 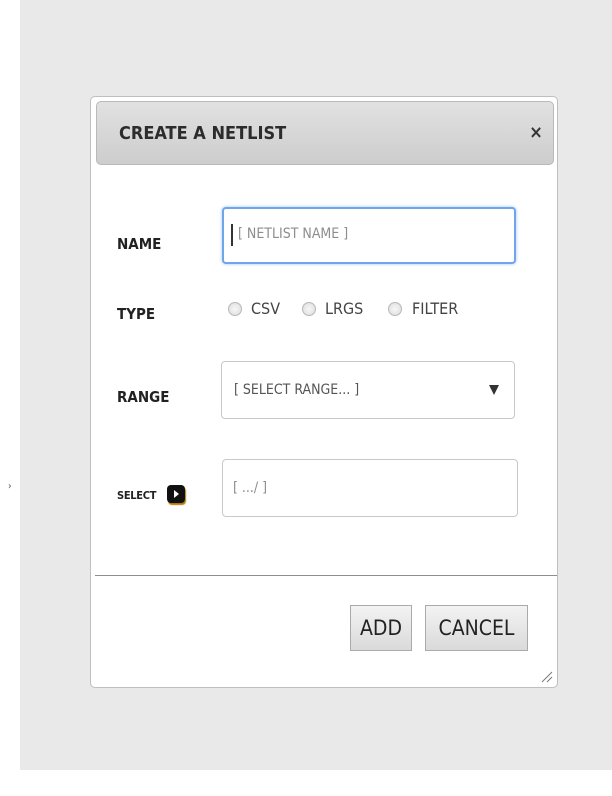 What do you see at coordinates (10, 486) in the screenshot?
I see `edge-tick: ›` at bounding box center [10, 486].